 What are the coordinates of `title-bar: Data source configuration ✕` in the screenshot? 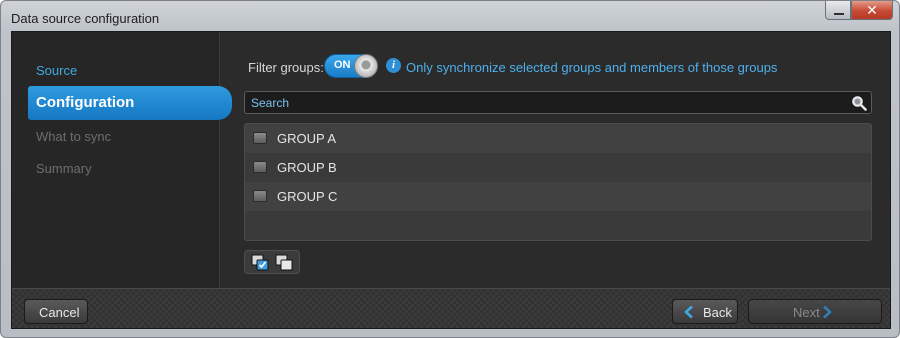 It's located at (450, 16).